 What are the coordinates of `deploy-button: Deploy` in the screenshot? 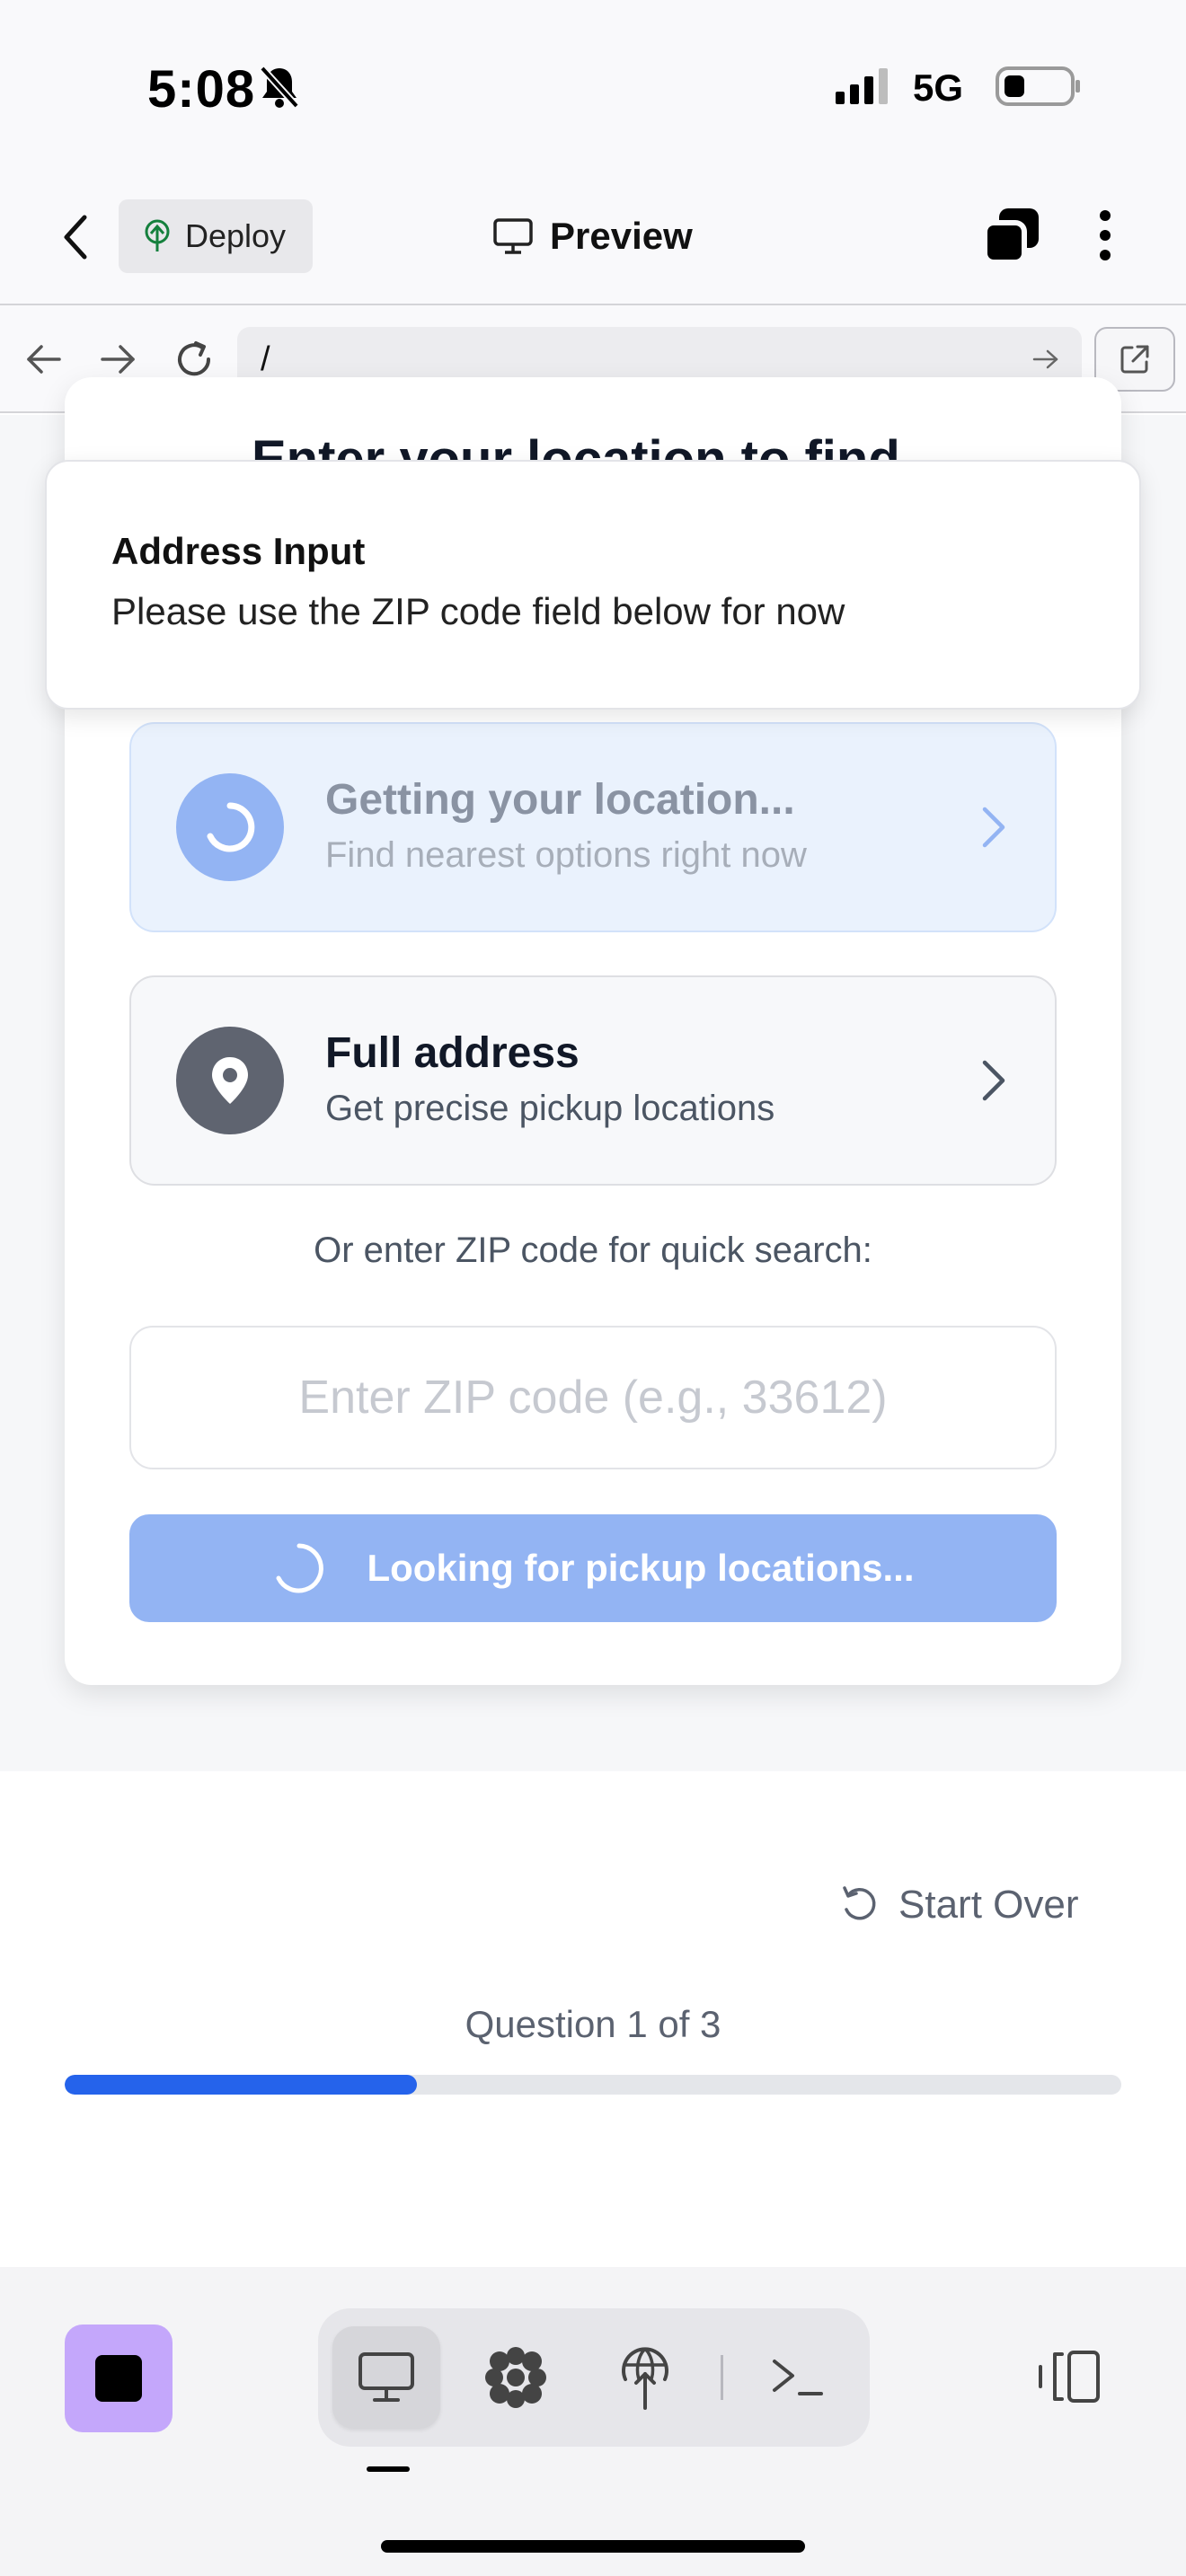 It's located at (216, 236).